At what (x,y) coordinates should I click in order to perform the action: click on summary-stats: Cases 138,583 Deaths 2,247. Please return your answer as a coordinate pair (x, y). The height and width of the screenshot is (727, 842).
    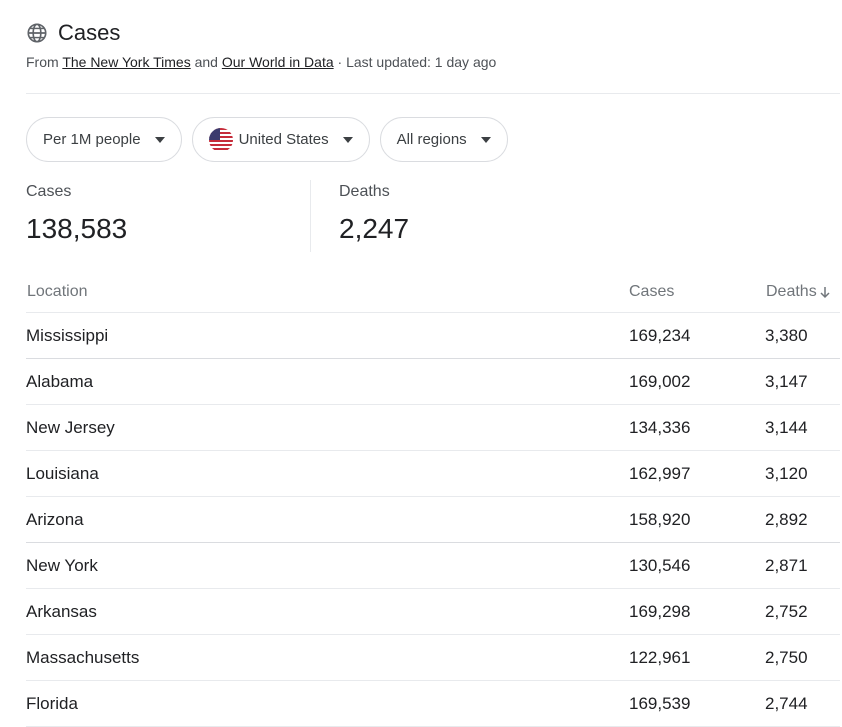
    Looking at the image, I should click on (433, 216).